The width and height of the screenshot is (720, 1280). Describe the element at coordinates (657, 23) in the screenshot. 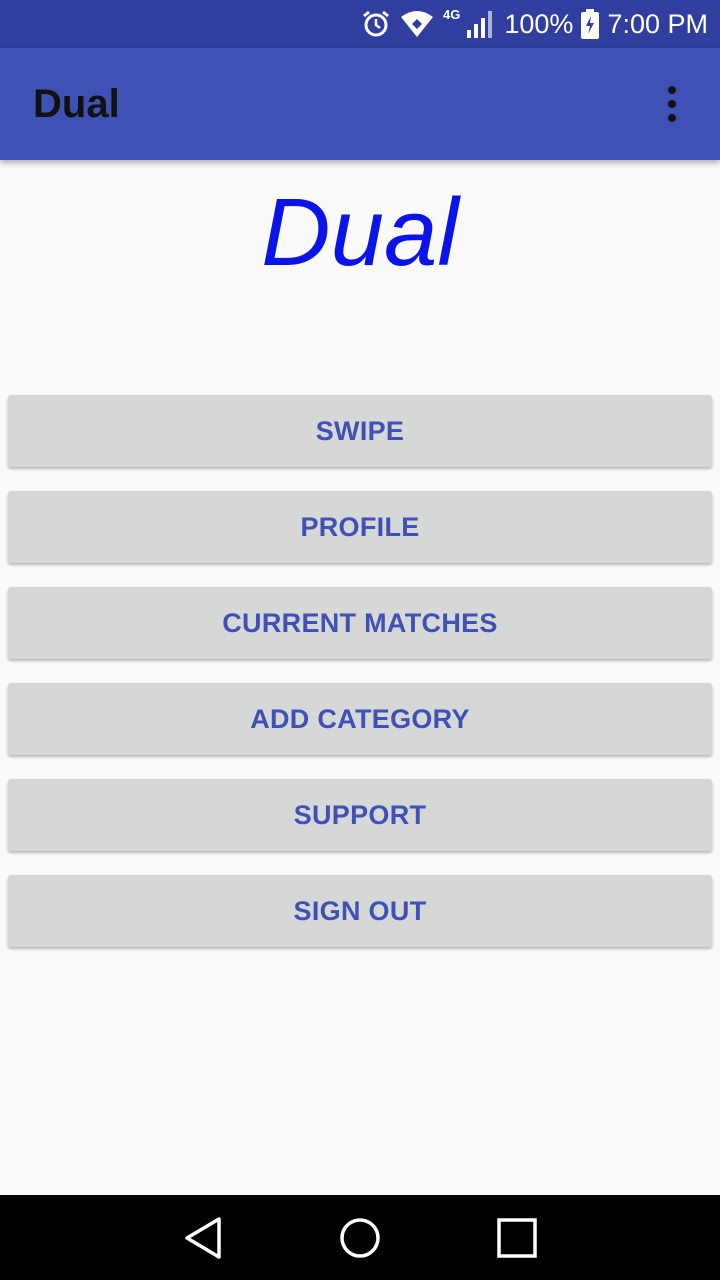

I see `clock: 7:00 PM` at that location.